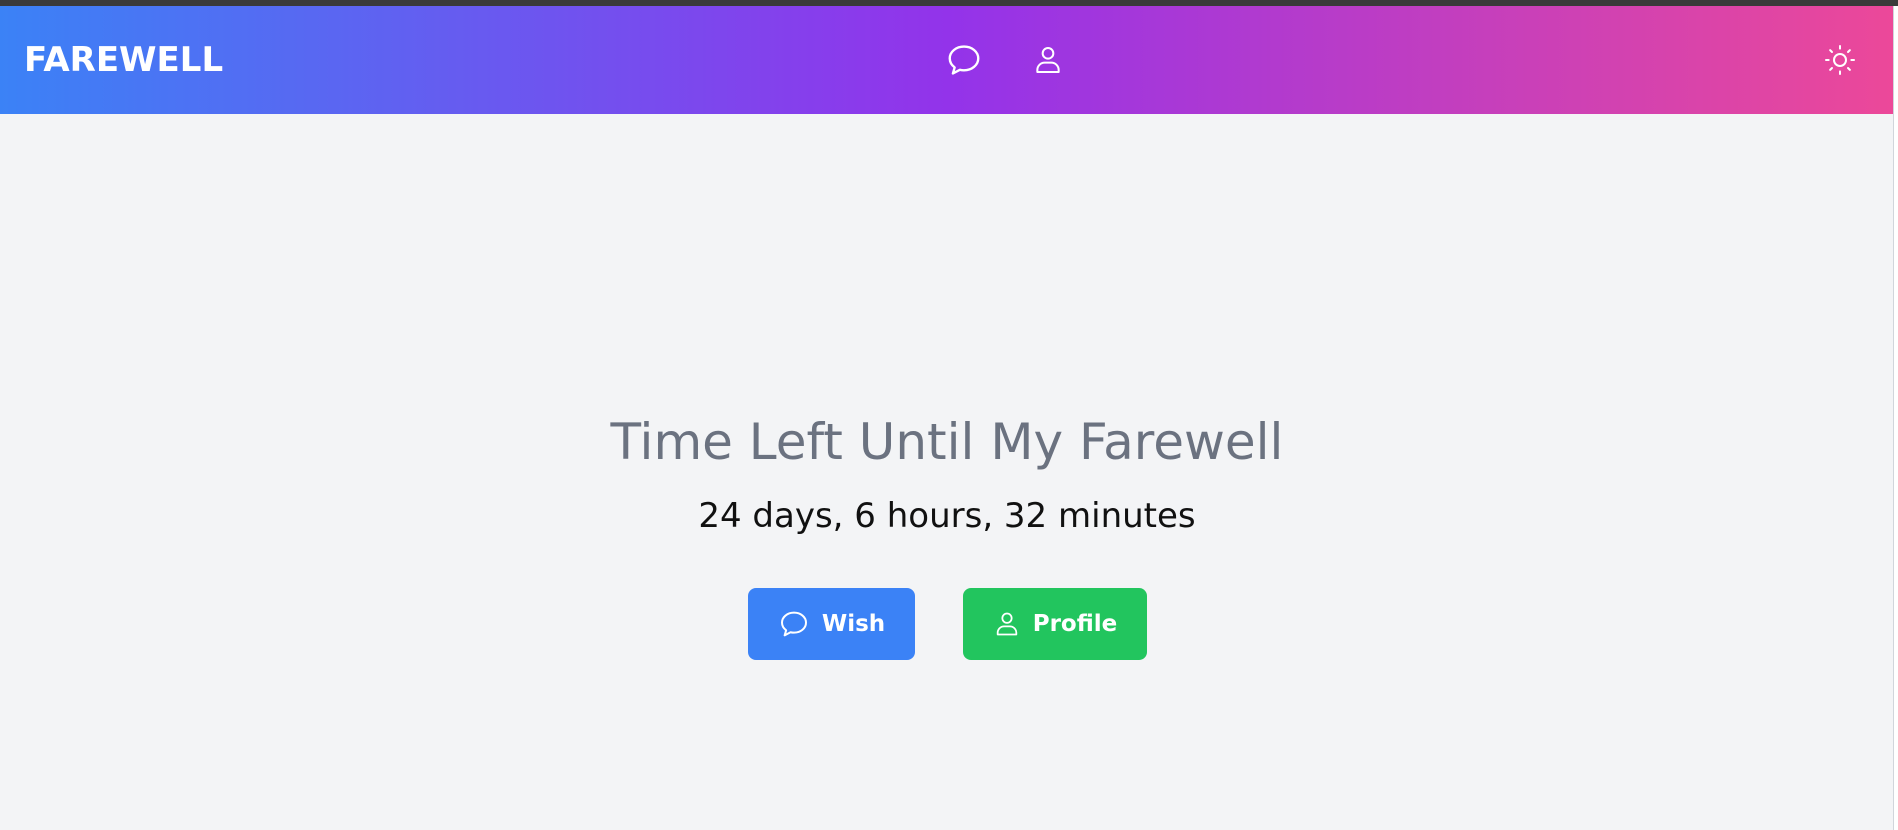 This screenshot has height=830, width=1898. Describe the element at coordinates (947, 442) in the screenshot. I see `page-title: Time Left Until My Farewell` at that location.